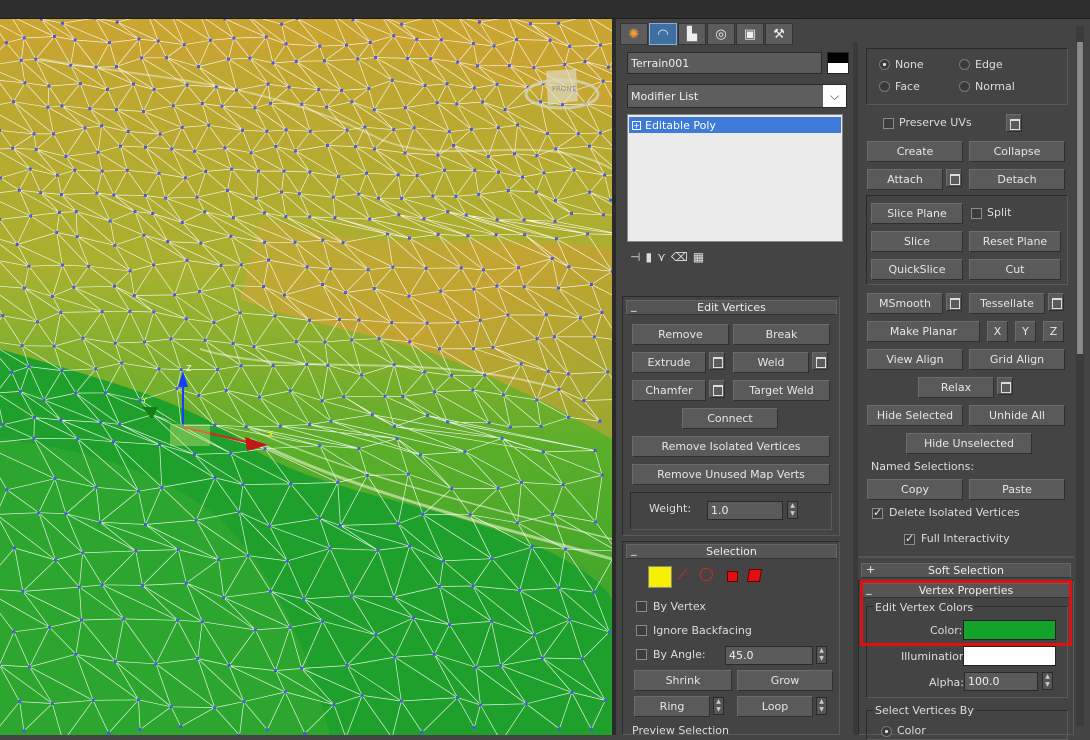 The image size is (1090, 740). Describe the element at coordinates (884, 64) in the screenshot. I see `constraint-none-radio` at that location.